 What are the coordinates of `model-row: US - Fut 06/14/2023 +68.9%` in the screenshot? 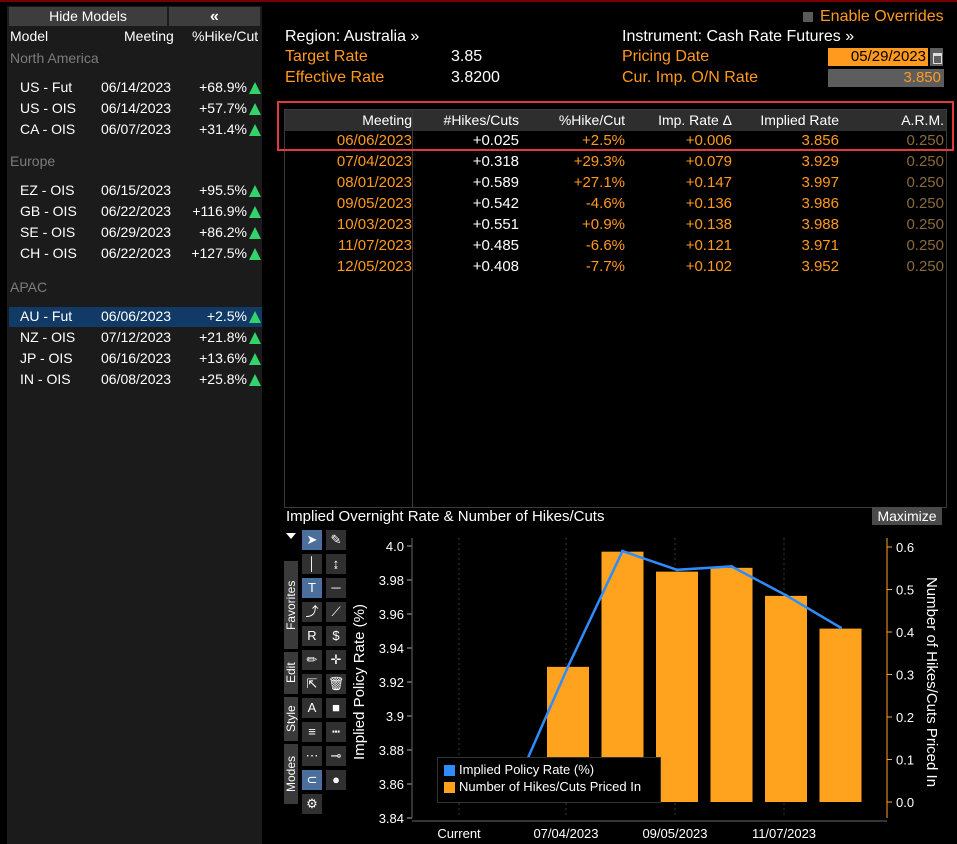 It's located at (135, 88).